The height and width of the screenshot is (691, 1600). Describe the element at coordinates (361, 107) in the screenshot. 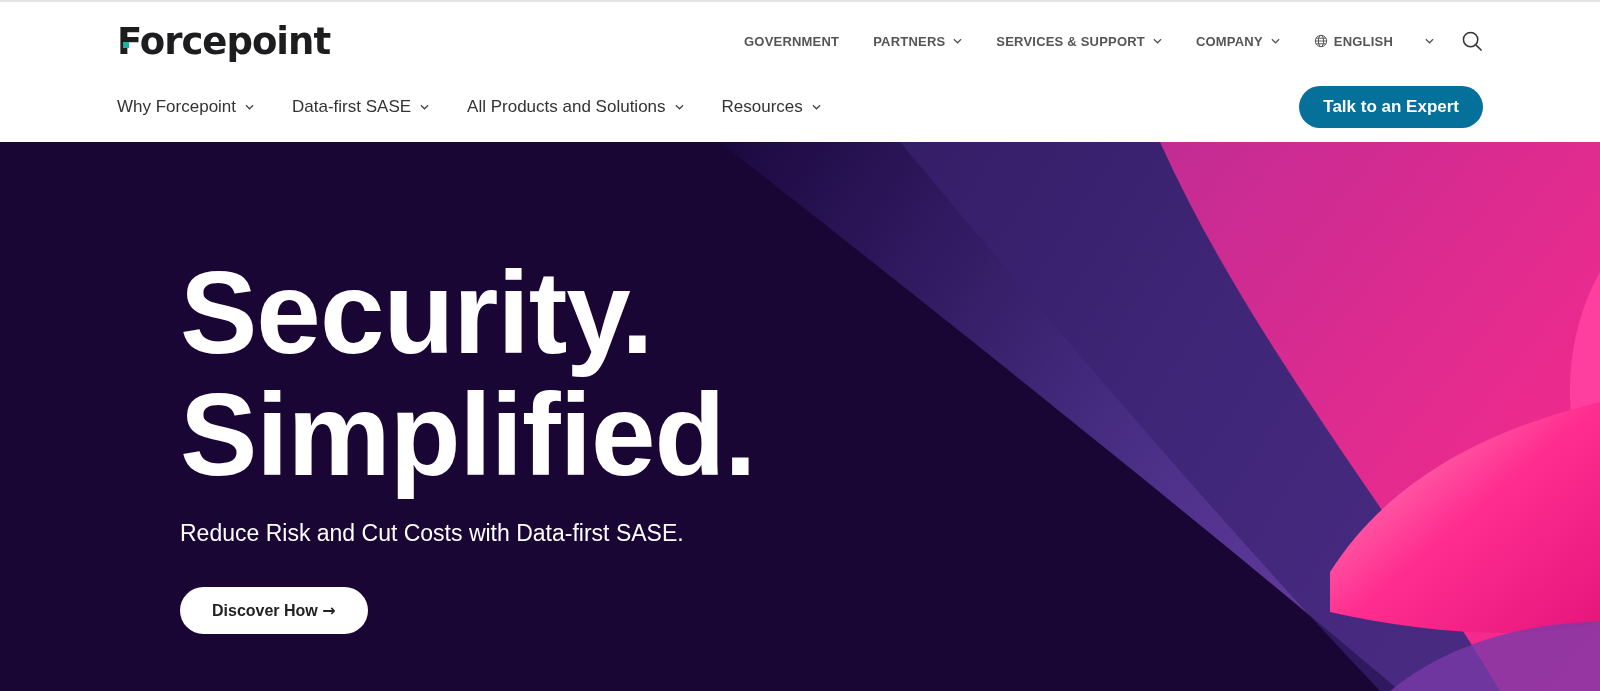

I see `nav-link: Data-first SASE` at that location.